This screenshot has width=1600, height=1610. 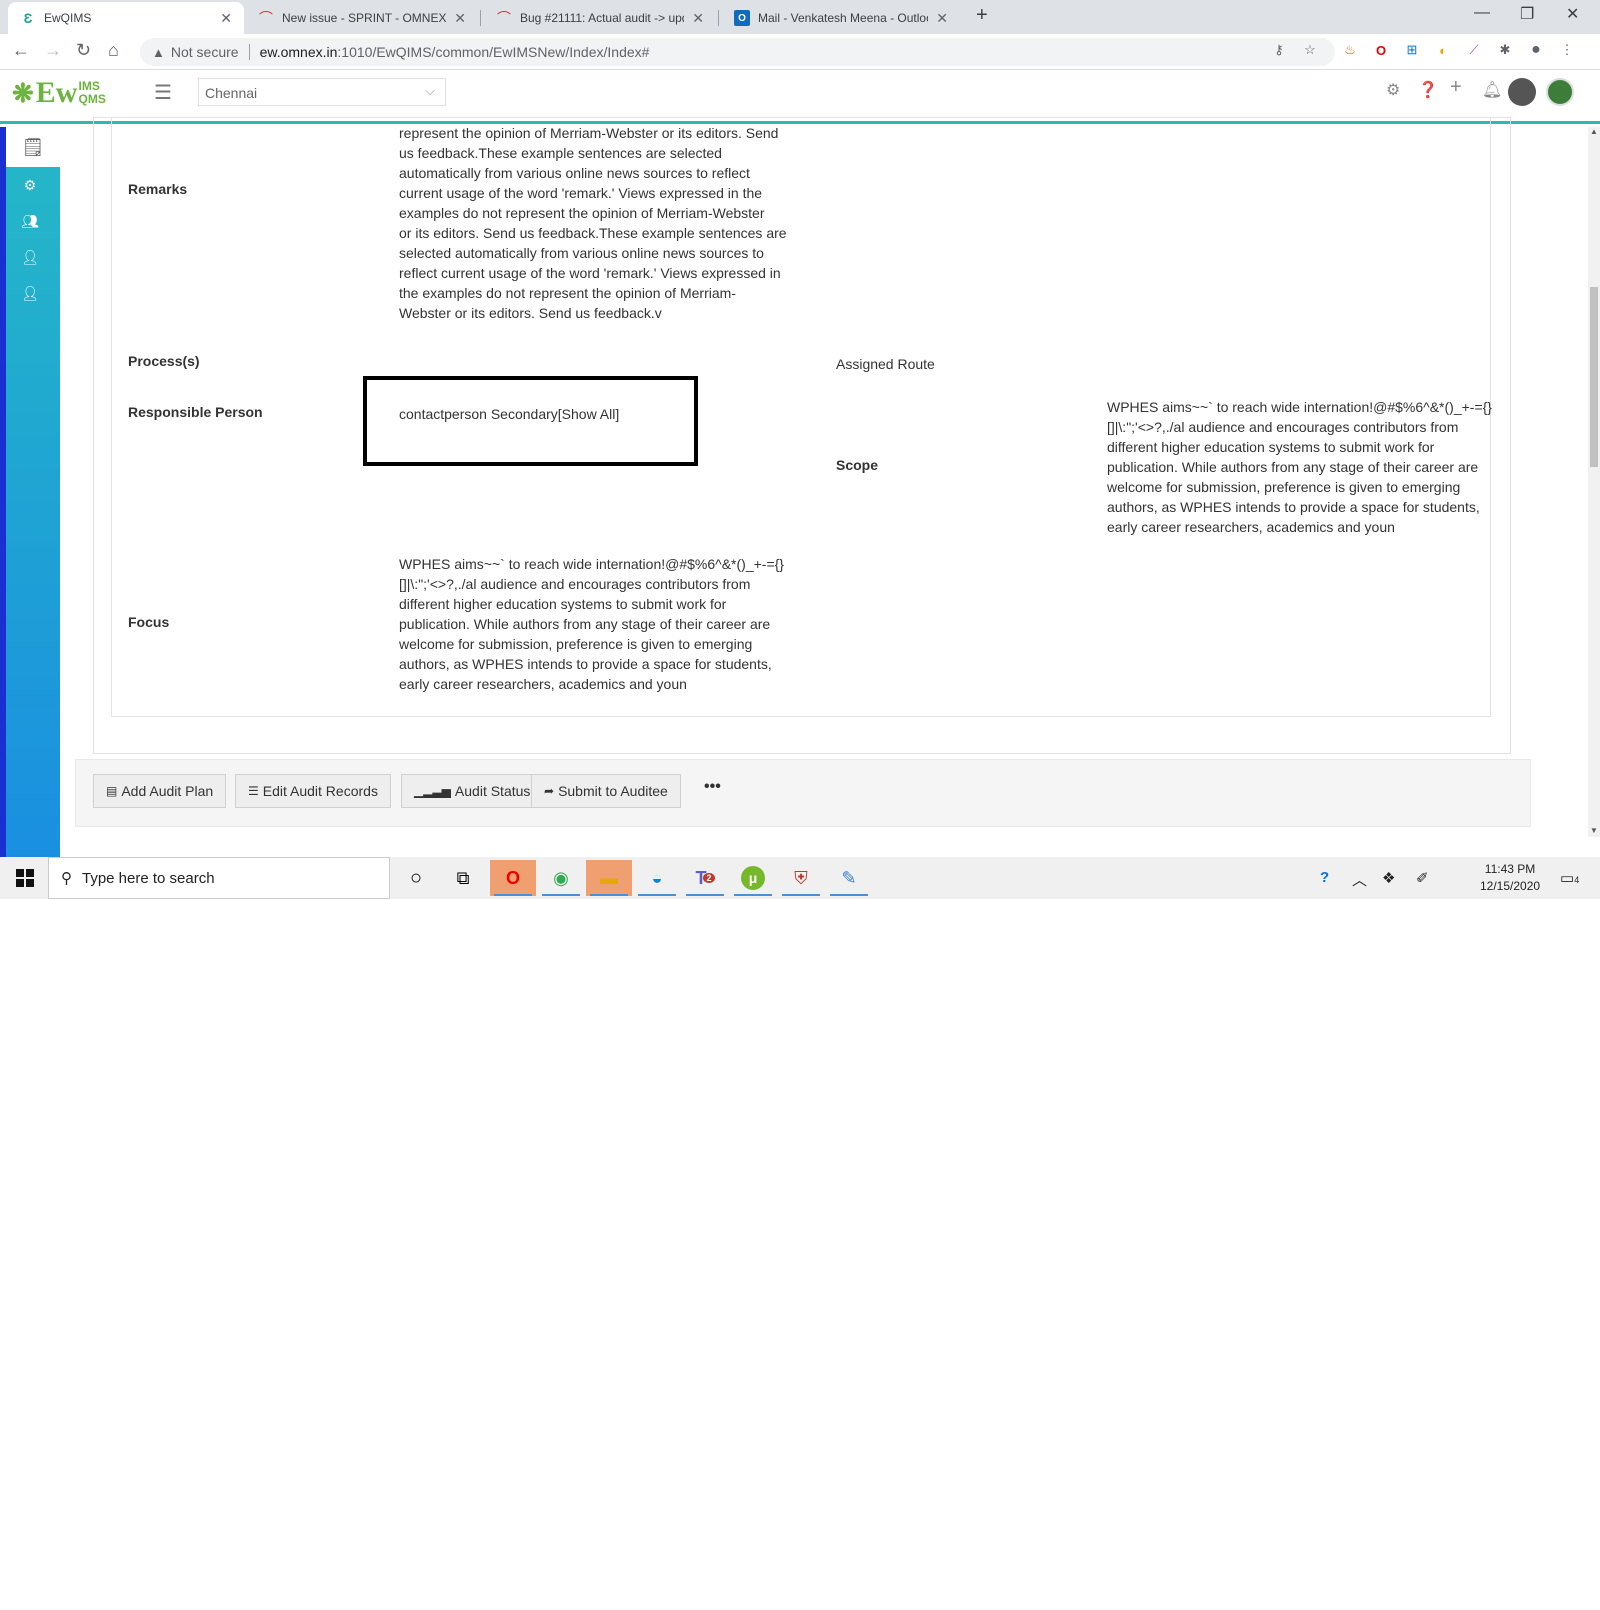 What do you see at coordinates (112, 791) in the screenshot?
I see `calendar-icon: ▤` at bounding box center [112, 791].